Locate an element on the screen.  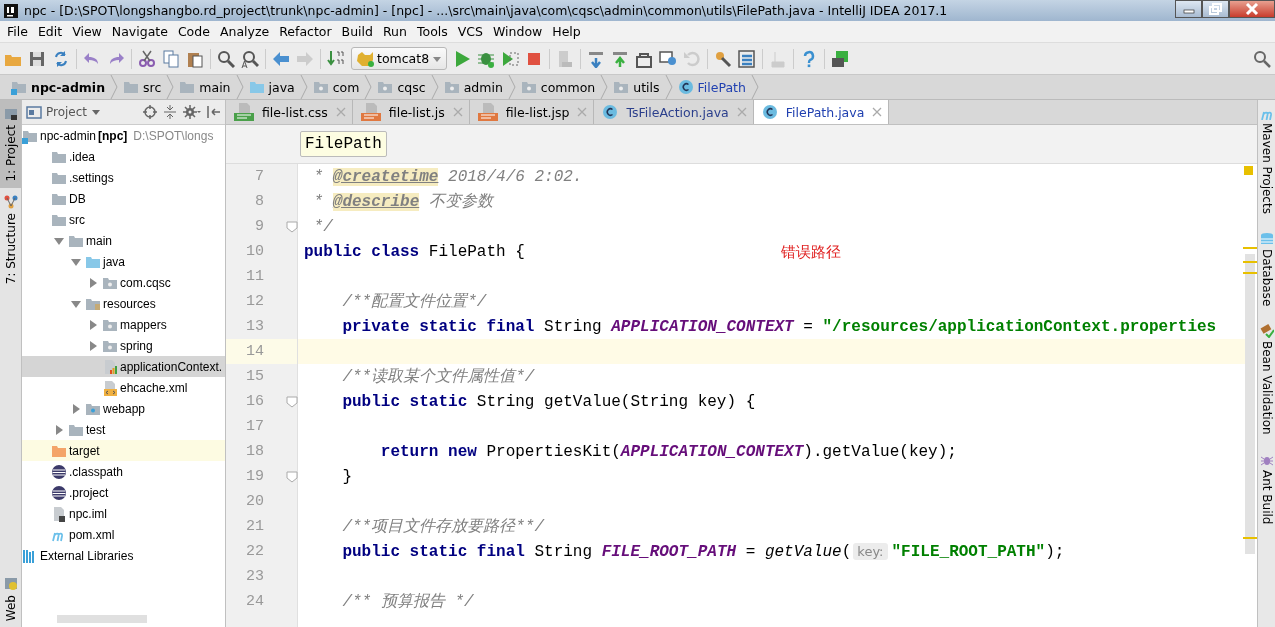
hide-panel-icon is located at coordinates (214, 112).